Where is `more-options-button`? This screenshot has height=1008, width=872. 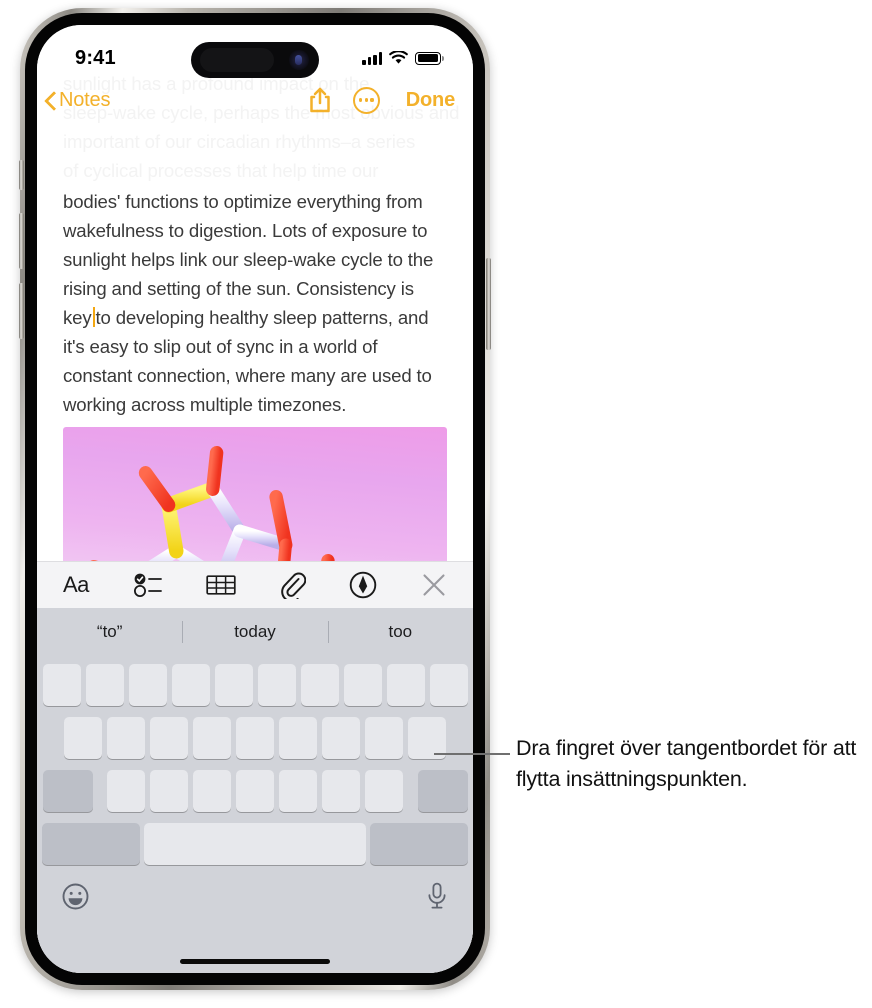
more-options-button is located at coordinates (366, 100).